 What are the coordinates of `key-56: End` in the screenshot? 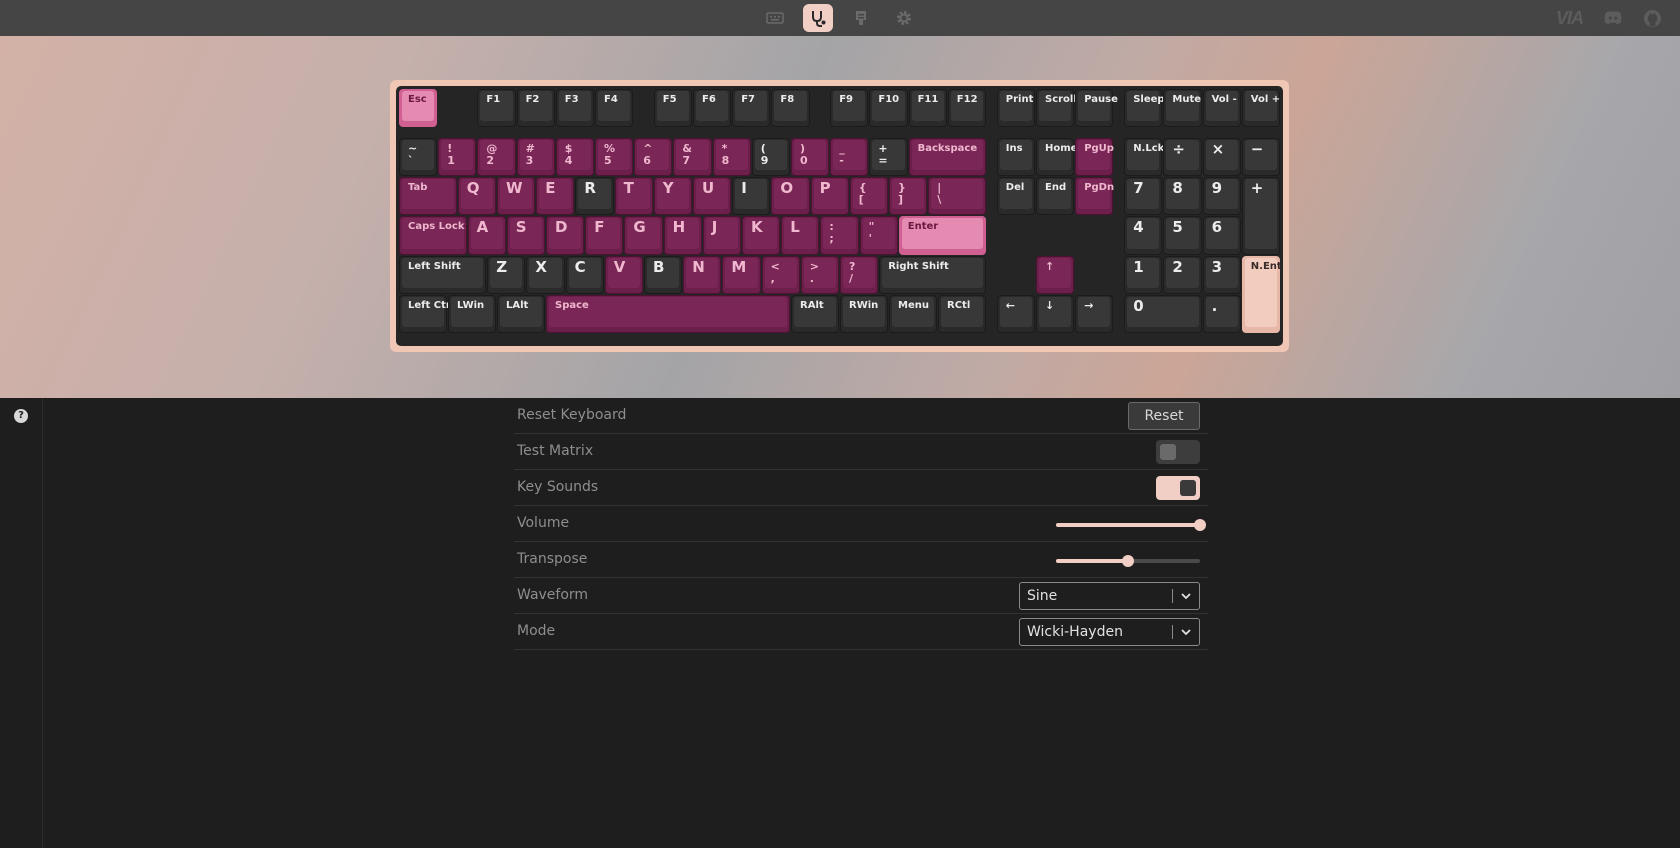 It's located at (1055, 196).